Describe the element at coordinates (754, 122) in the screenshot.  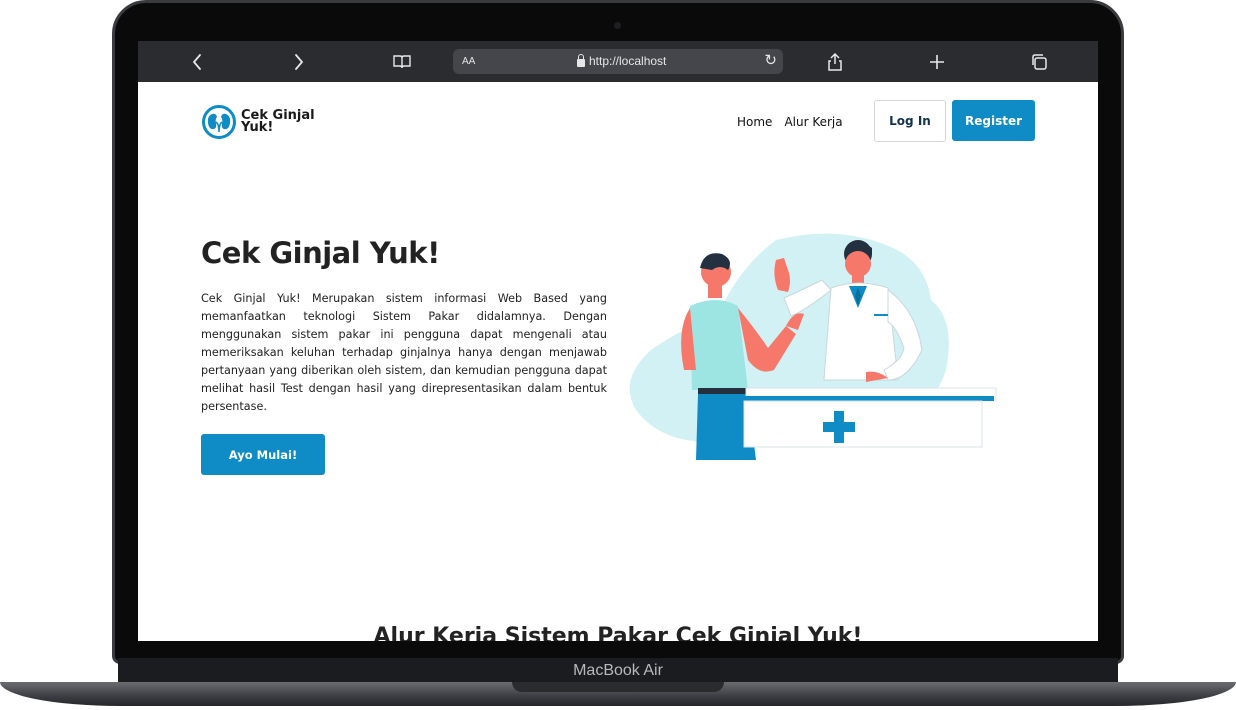
I see `nav-home: Home` at that location.